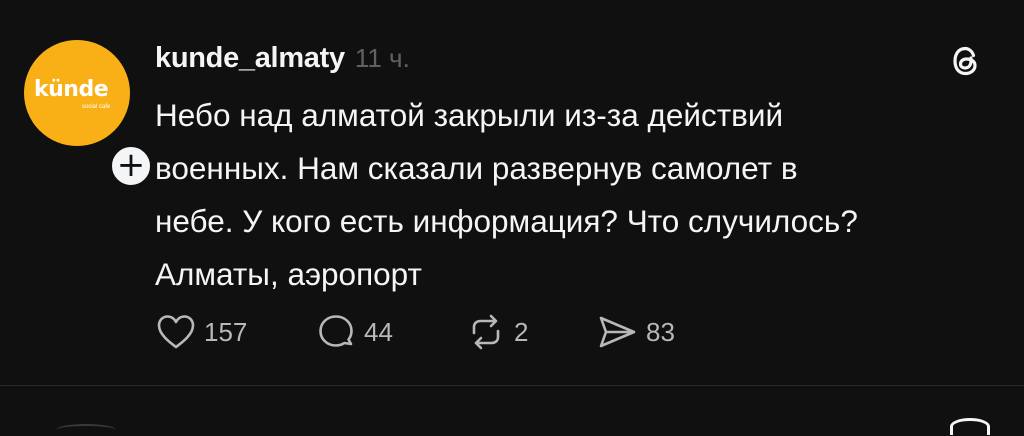 This screenshot has height=436, width=1024. Describe the element at coordinates (966, 61) in the screenshot. I see `threads-logo-icon` at that location.